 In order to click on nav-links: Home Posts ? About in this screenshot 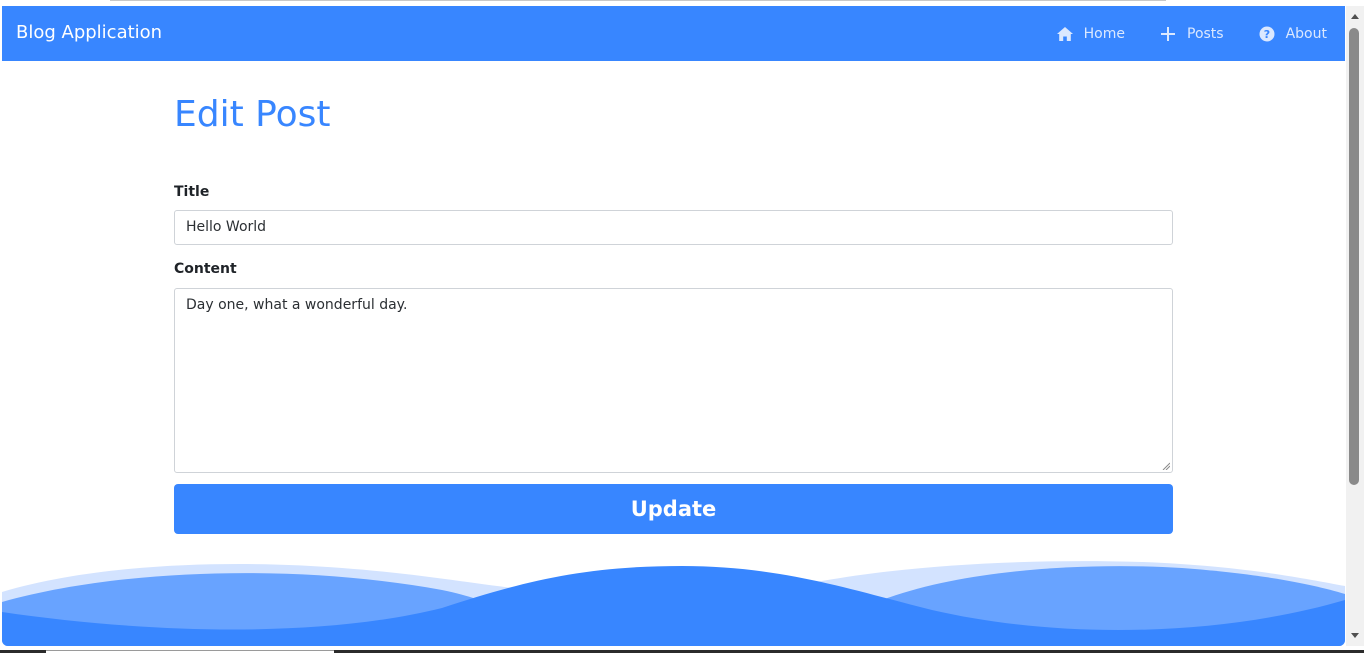, I will do `click(1200, 33)`.